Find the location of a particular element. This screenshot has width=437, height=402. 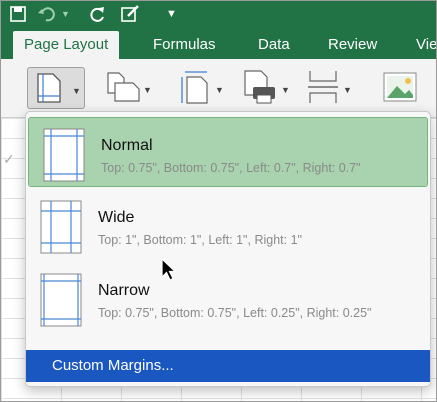

tab-view: Vie is located at coordinates (426, 45).